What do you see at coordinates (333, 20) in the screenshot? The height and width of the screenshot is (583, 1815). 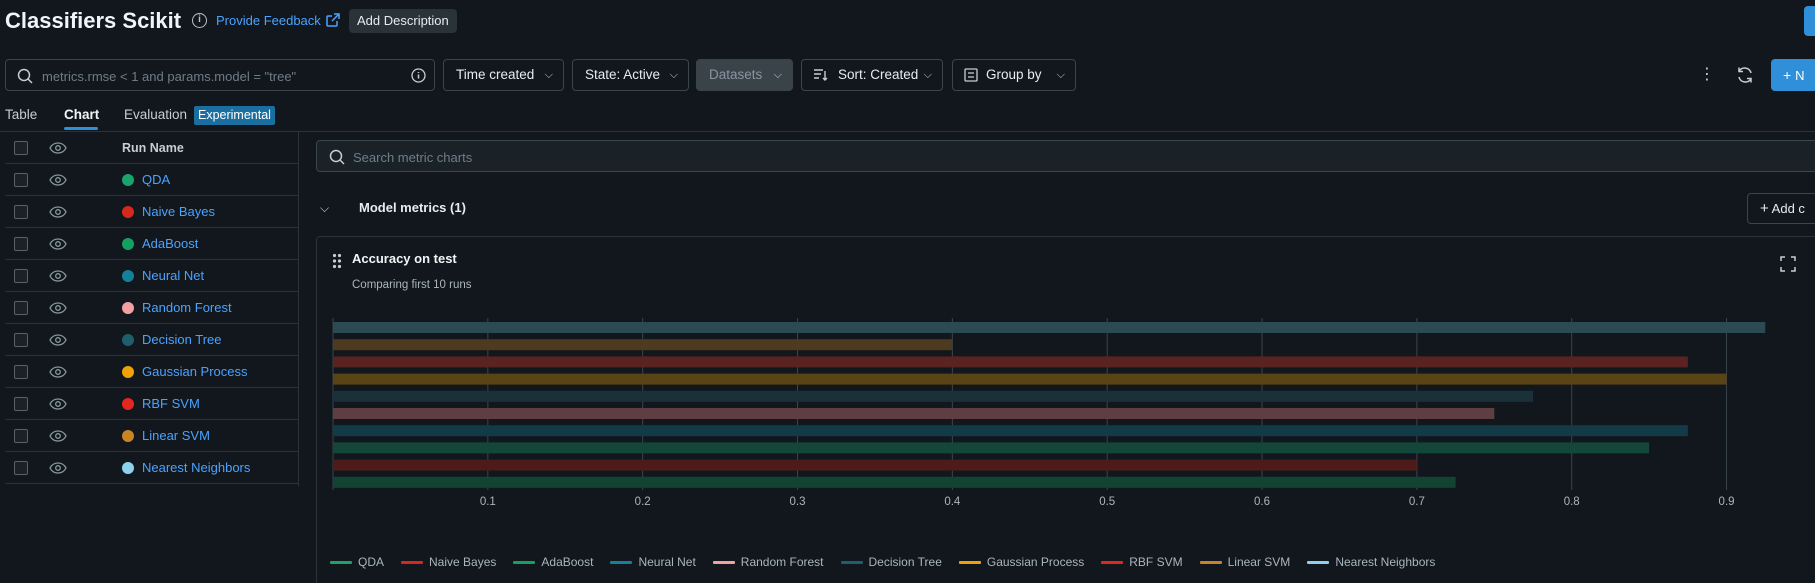 I see `external-link-icon` at bounding box center [333, 20].